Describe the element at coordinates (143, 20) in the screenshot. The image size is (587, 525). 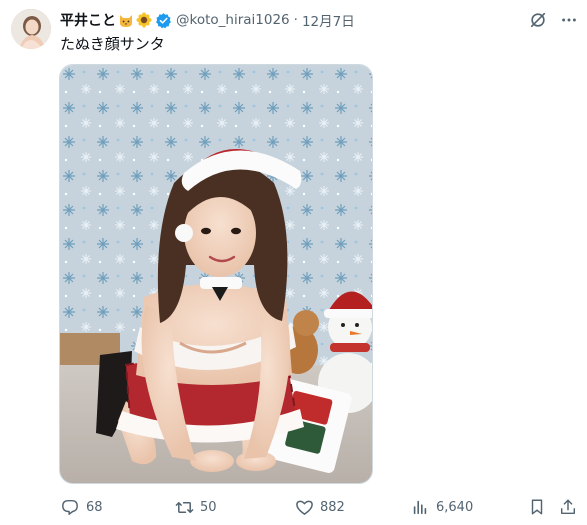
I see `sunflower-icon` at that location.